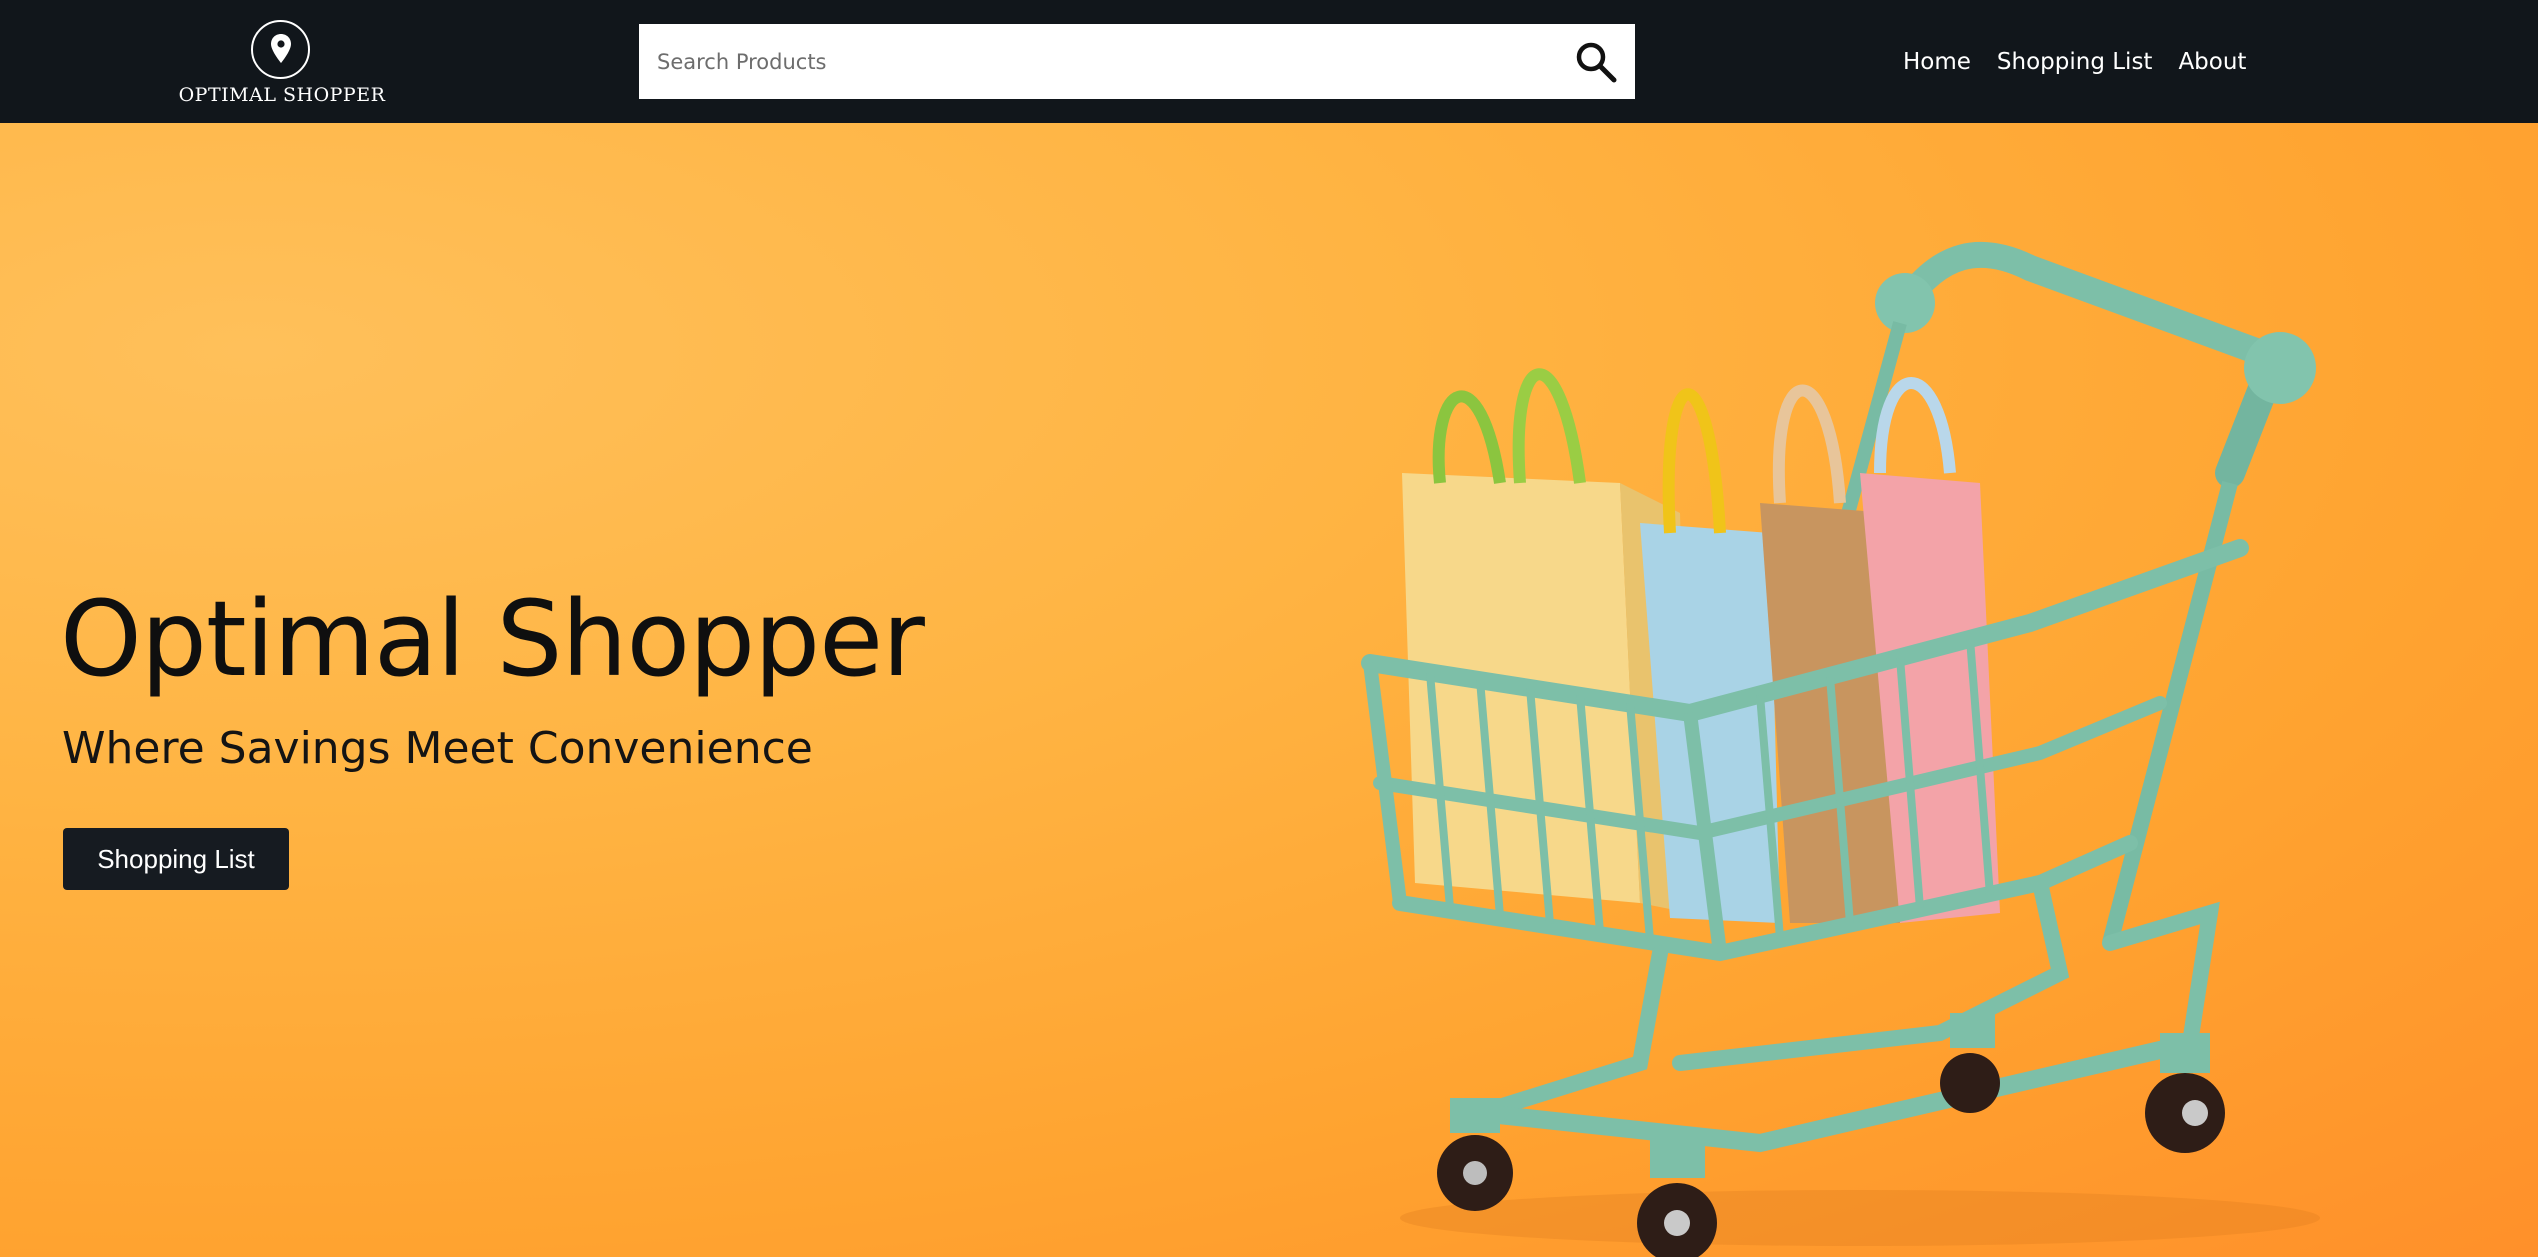 This screenshot has height=1257, width=2538. Describe the element at coordinates (282, 95) in the screenshot. I see `logo-text: OPTIMAL SHOPPER` at that location.